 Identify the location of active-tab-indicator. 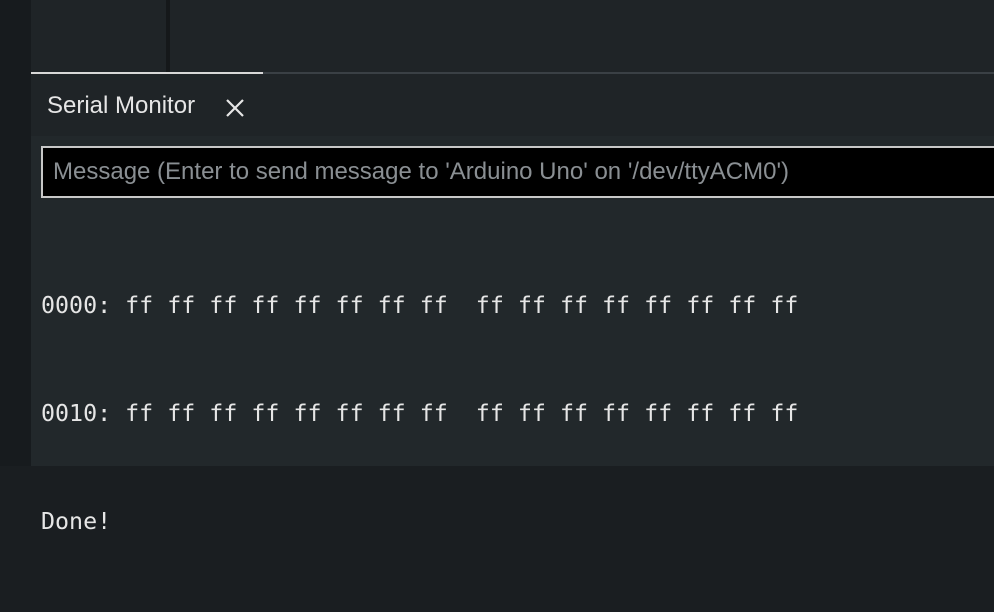
(147, 73).